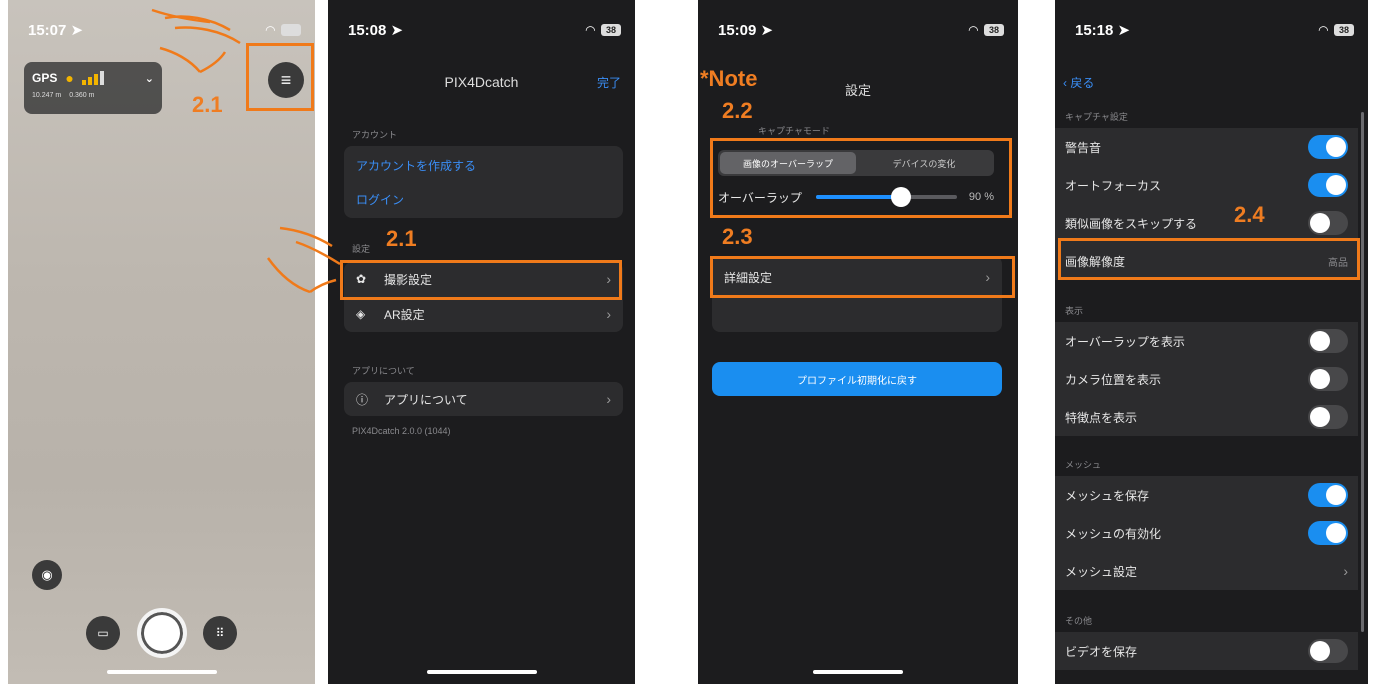 This screenshot has width=1378, height=684. Describe the element at coordinates (220, 633) in the screenshot. I see `grid-icon: ⠿` at that location.